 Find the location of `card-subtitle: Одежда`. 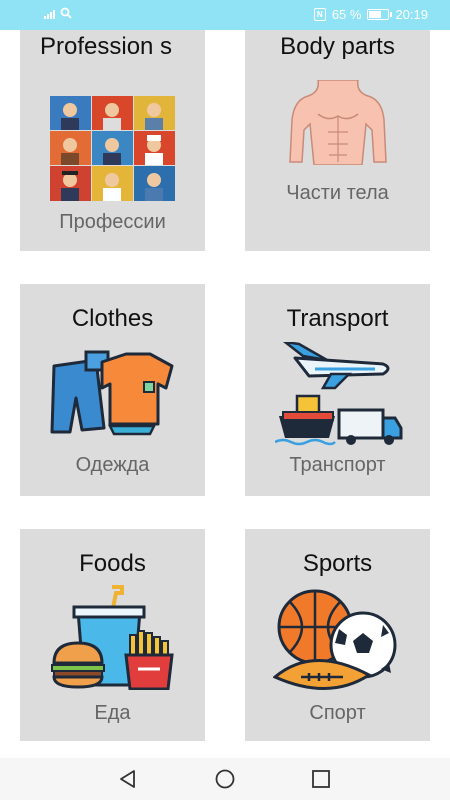

card-subtitle: Одежда is located at coordinates (112, 465).